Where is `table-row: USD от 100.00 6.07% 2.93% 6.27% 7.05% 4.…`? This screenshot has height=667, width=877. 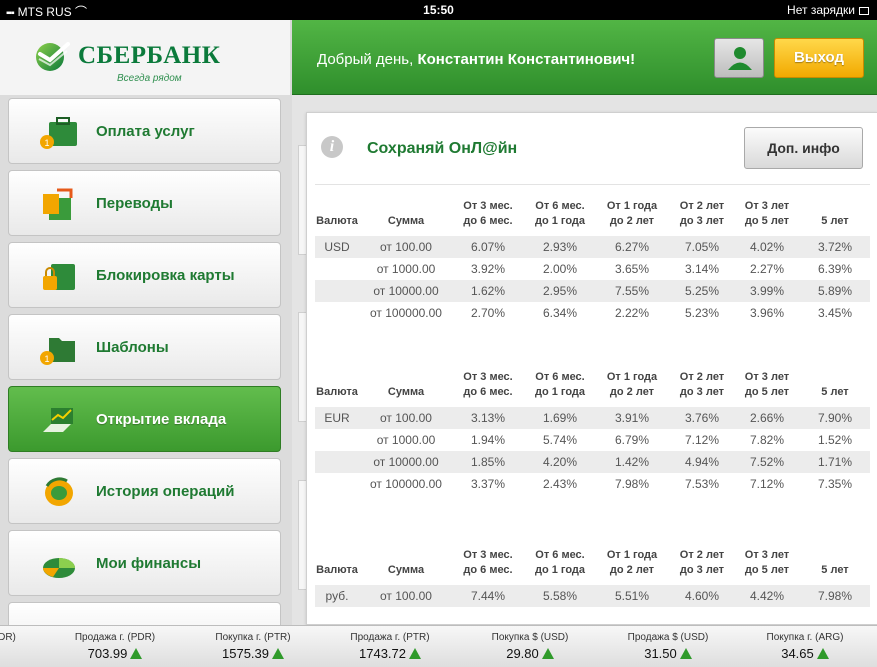 table-row: USD от 100.00 6.07% 2.93% 6.27% 7.05% 4.… is located at coordinates (592, 247).